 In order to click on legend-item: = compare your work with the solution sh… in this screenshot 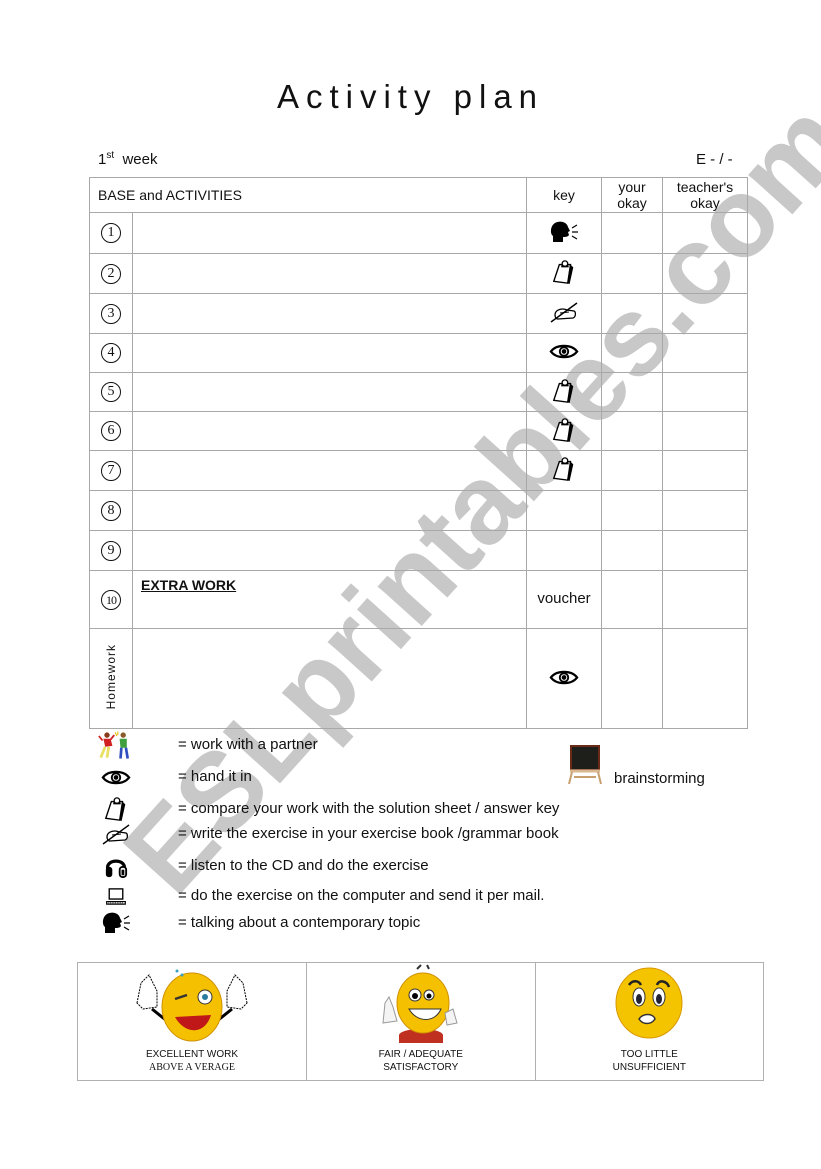, I will do `click(356, 809)`.